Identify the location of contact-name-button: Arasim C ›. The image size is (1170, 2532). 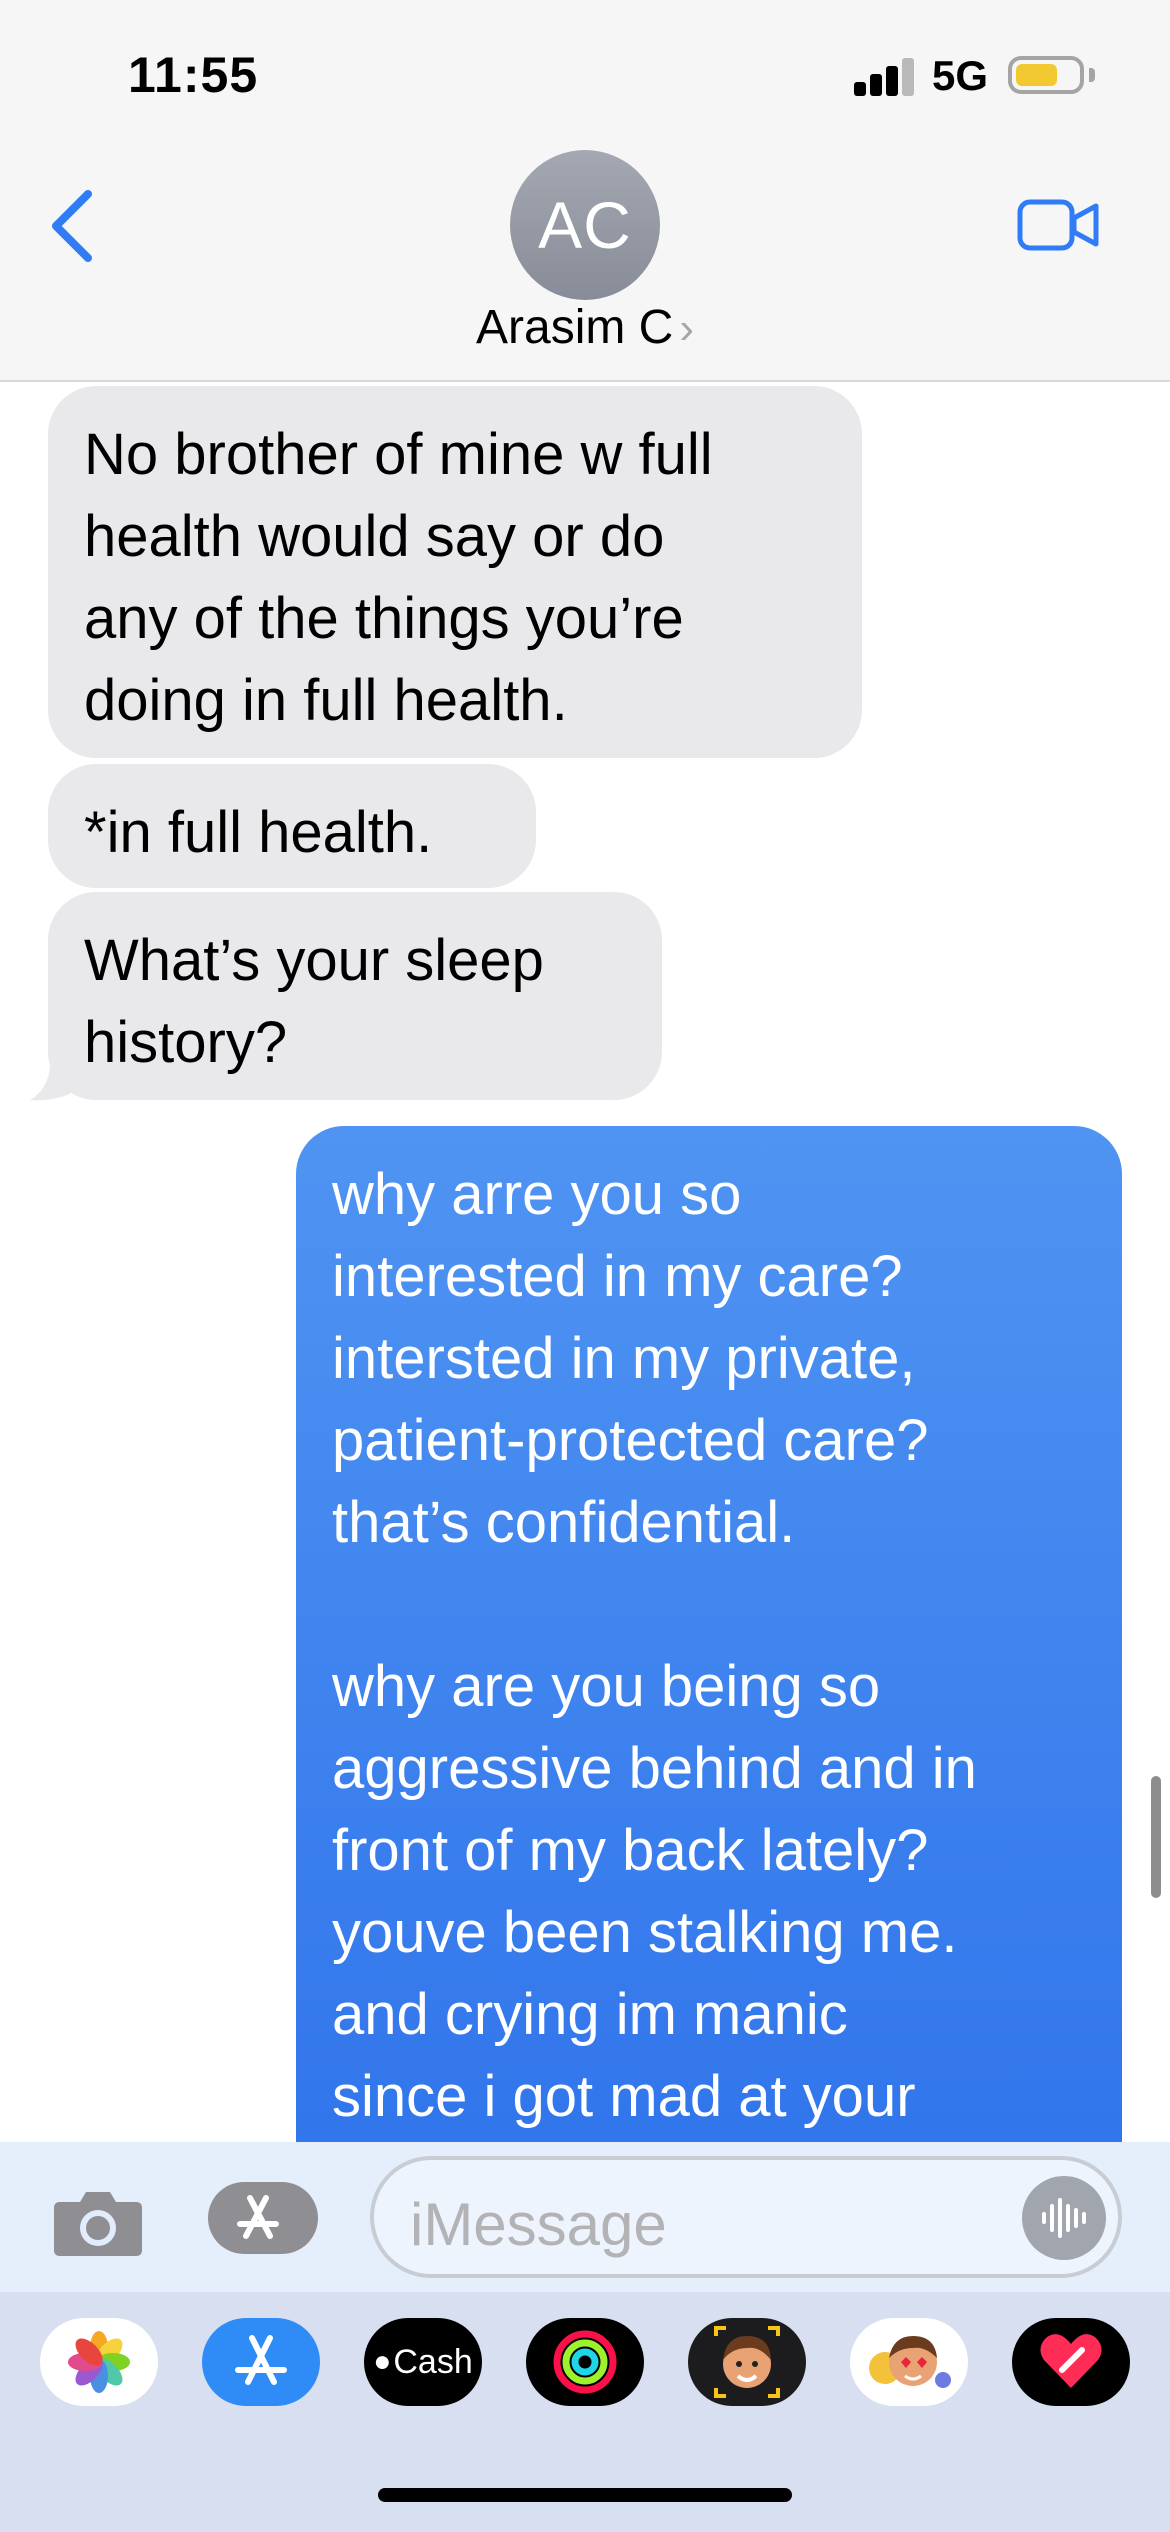
(585, 327).